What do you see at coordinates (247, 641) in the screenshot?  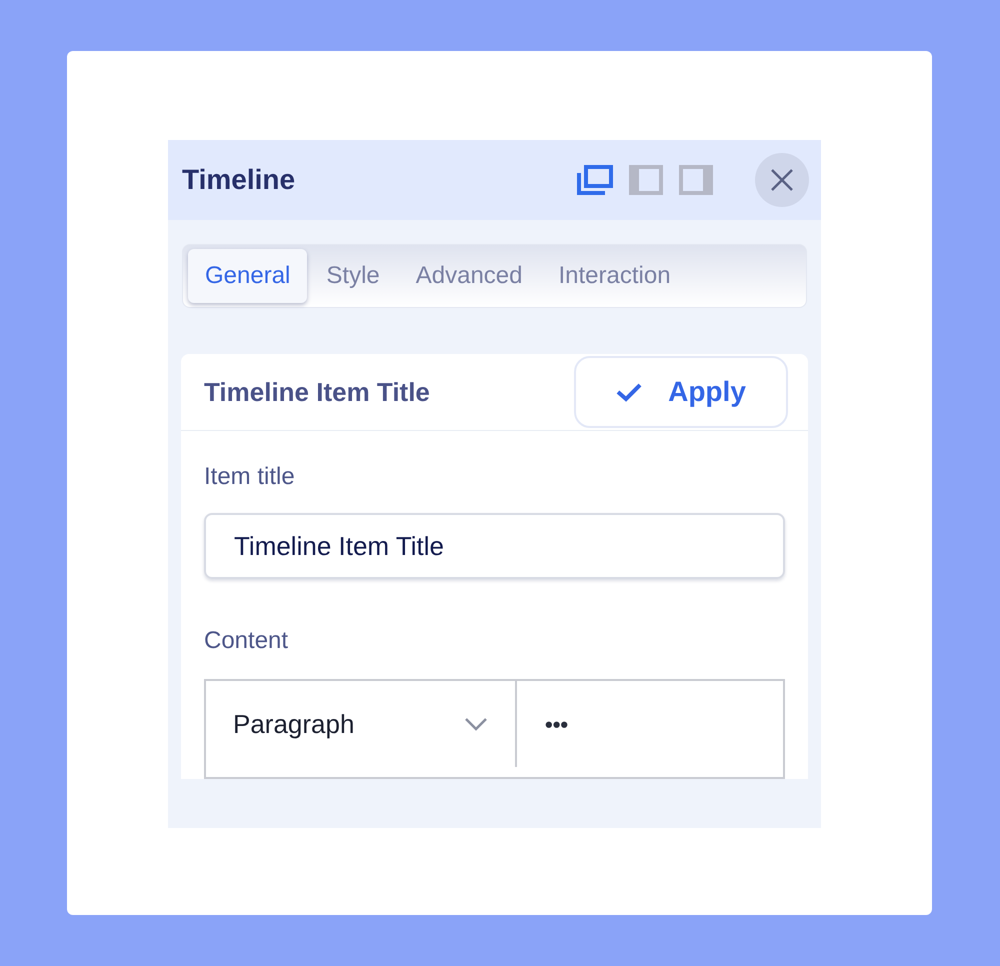 I see `field-label: Content` at bounding box center [247, 641].